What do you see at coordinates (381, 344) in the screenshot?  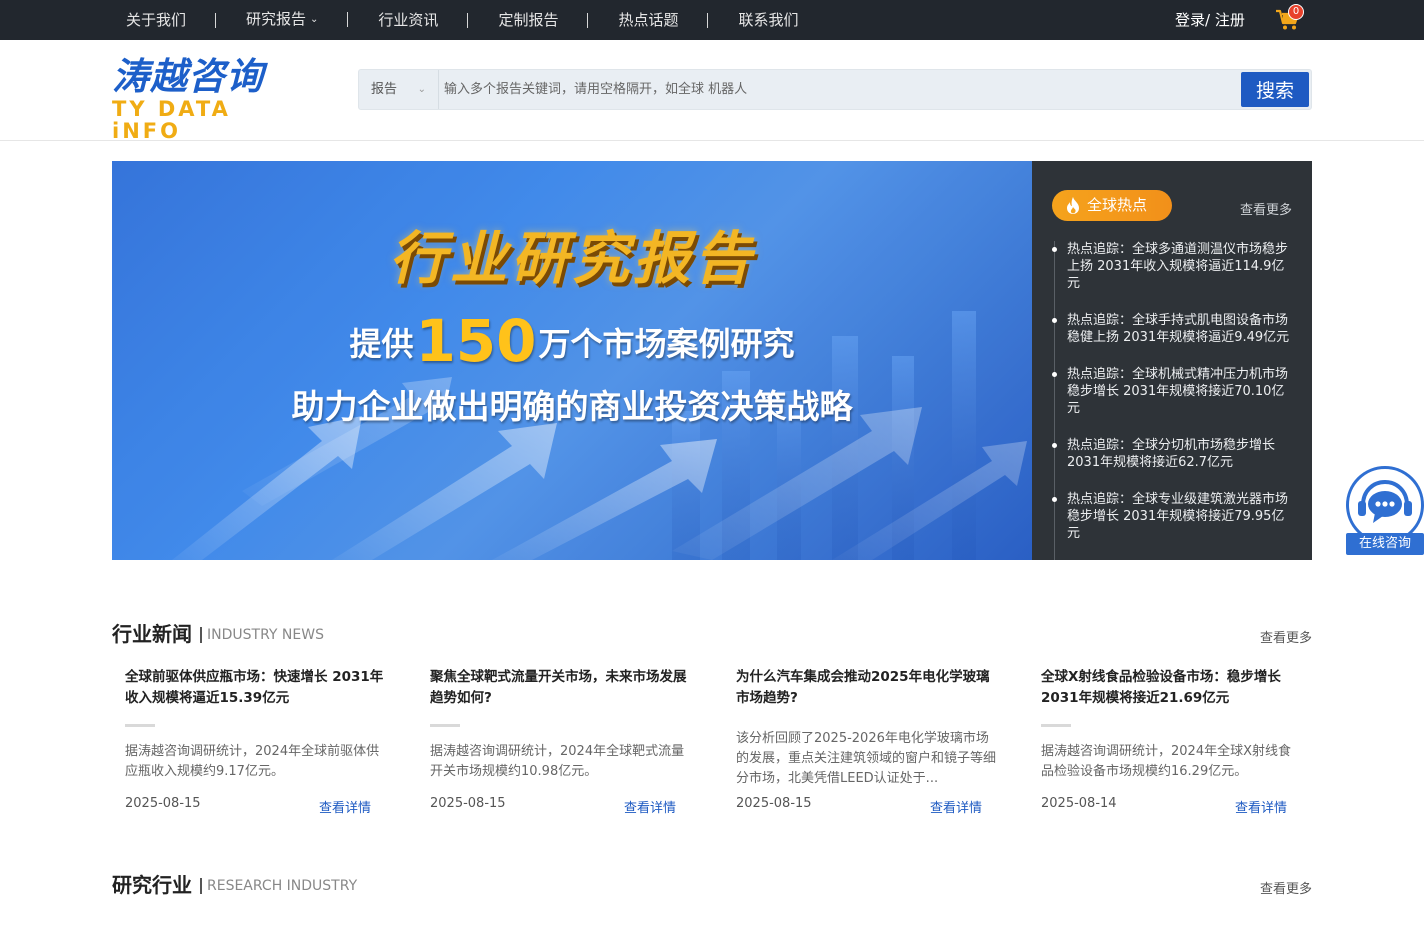 I see `banner-line1-pre: 提供` at bounding box center [381, 344].